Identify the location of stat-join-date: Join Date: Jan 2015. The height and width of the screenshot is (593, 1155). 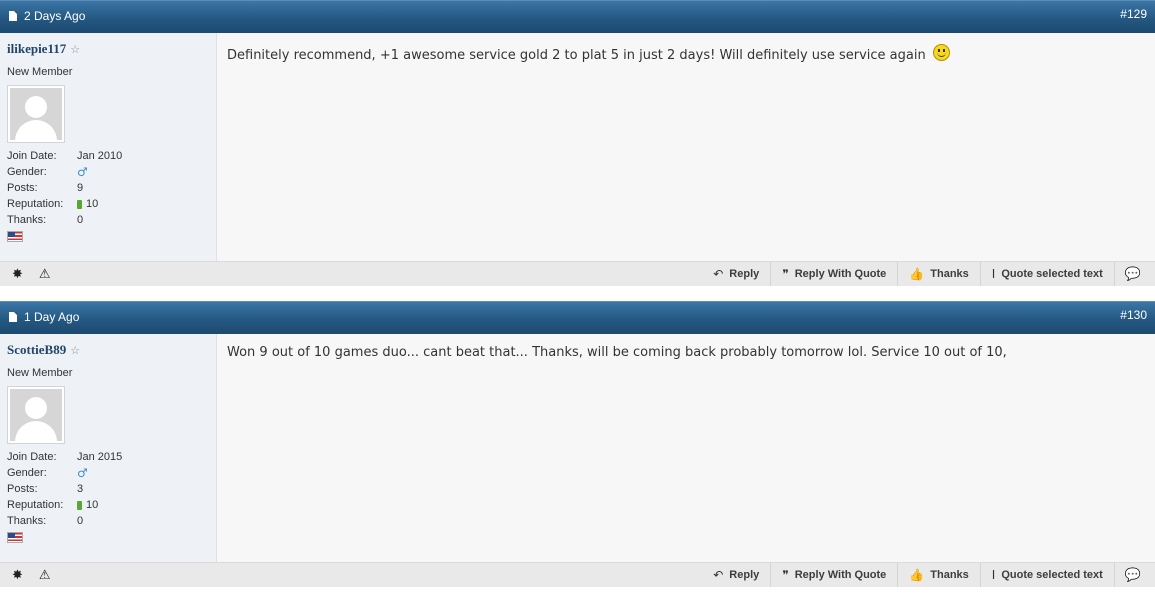
(65, 457).